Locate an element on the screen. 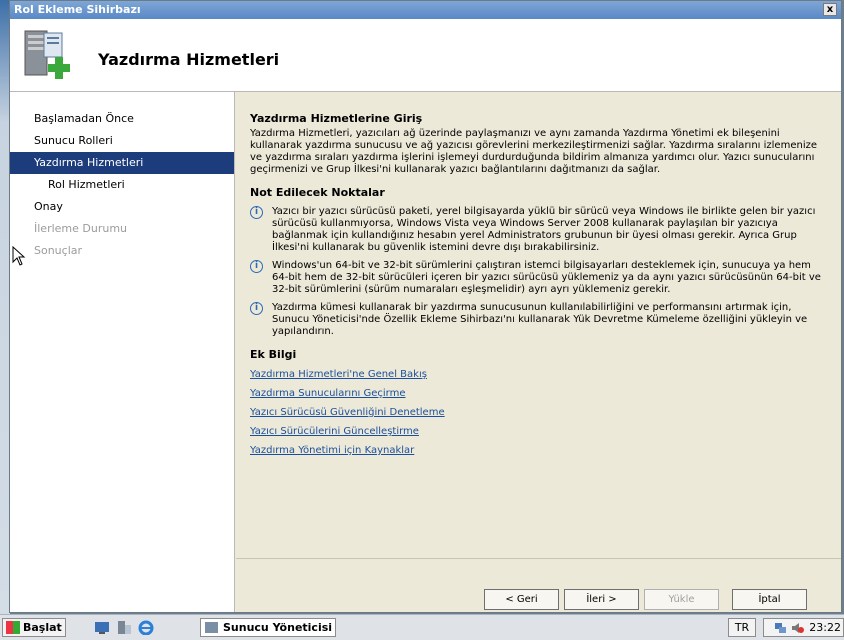 The width and height of the screenshot is (844, 640). link-resources: Yazdırma Yönetimi için Kaynaklar is located at coordinates (540, 451).